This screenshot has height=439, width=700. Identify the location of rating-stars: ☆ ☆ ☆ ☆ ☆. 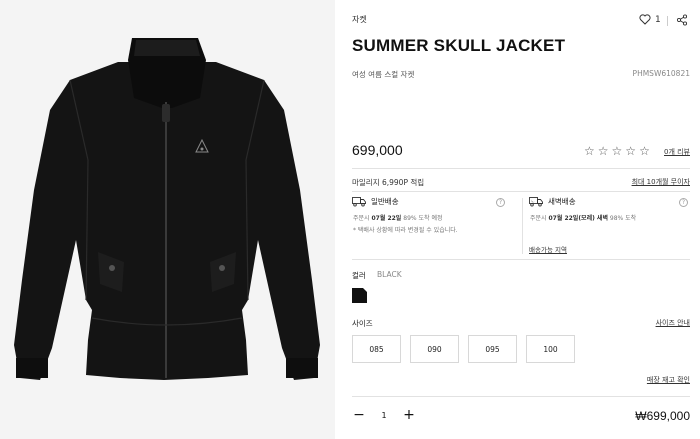
(617, 151).